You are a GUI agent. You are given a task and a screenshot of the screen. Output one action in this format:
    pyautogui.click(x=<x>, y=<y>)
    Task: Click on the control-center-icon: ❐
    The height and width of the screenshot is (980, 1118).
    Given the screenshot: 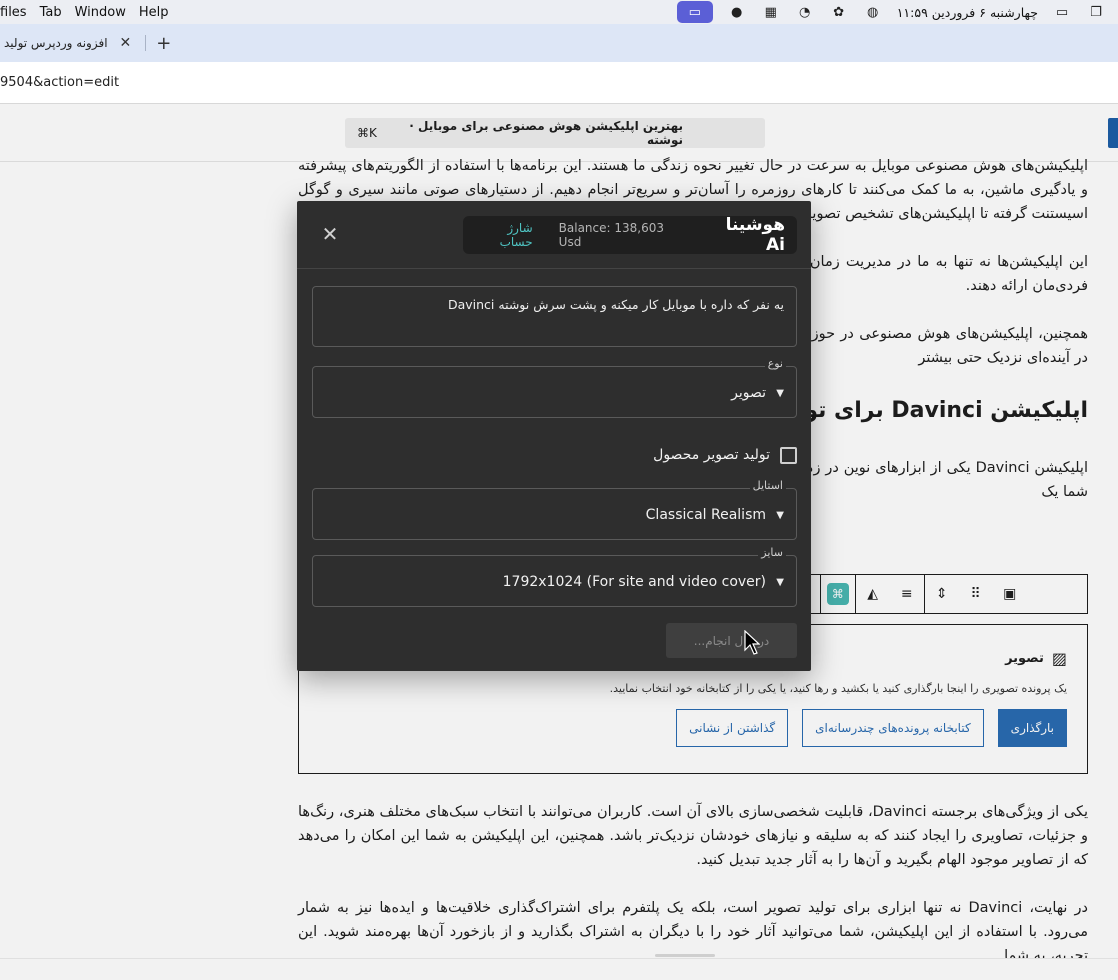 What is the action you would take?
    pyautogui.click(x=1096, y=12)
    